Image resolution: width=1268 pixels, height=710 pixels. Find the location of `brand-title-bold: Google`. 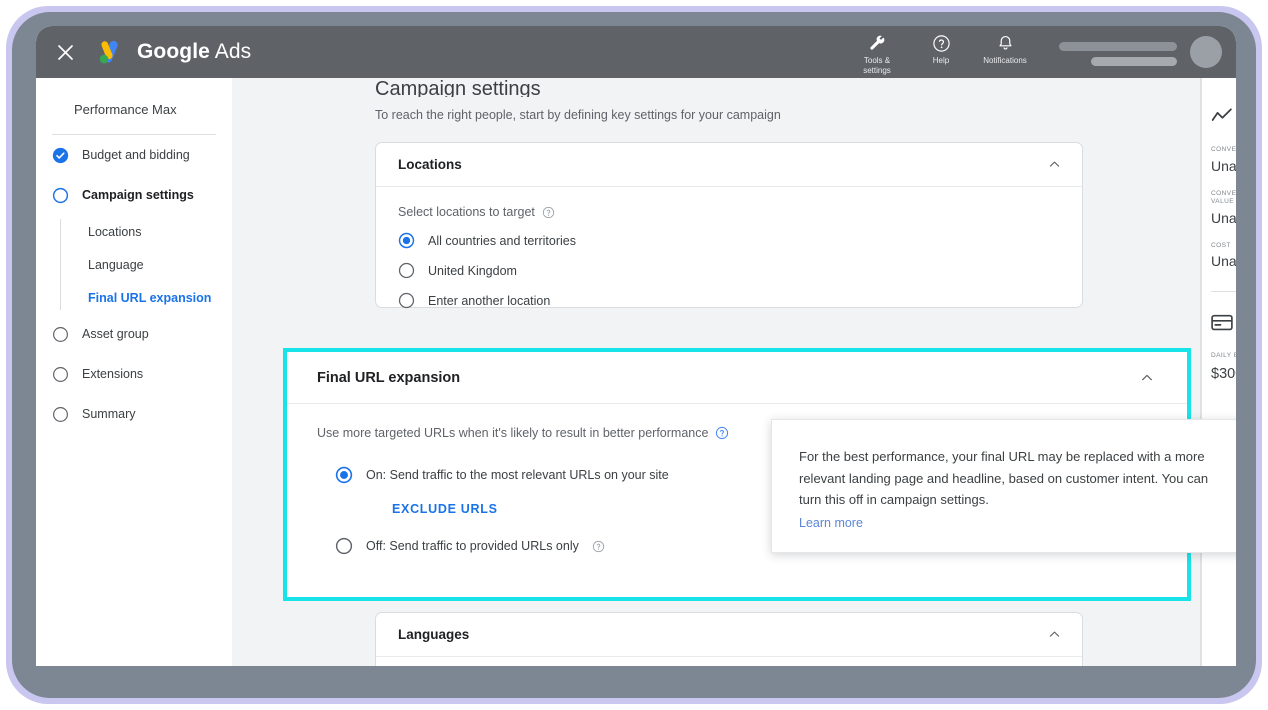

brand-title-bold: Google is located at coordinates (173, 51).